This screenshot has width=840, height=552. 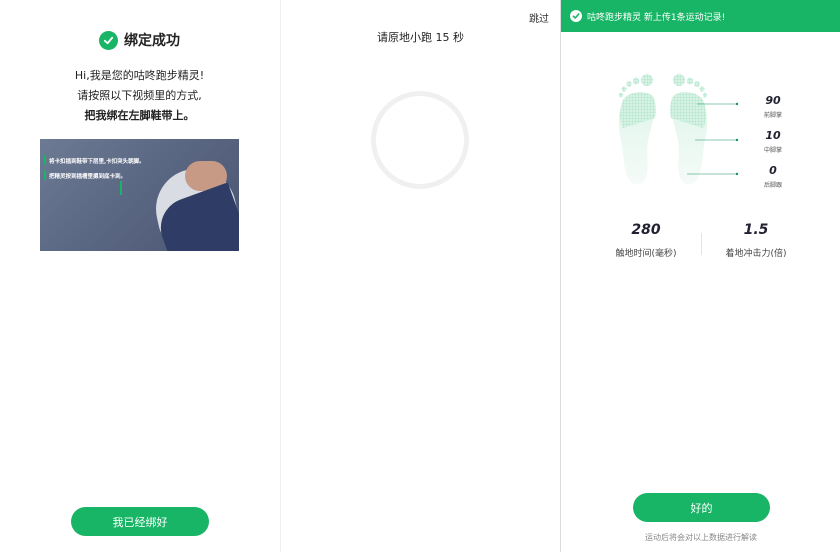 I want to click on video-caption-1: 将卡扣插到鞋带下层里,卡扣突头朝脚。, so click(x=97, y=162).